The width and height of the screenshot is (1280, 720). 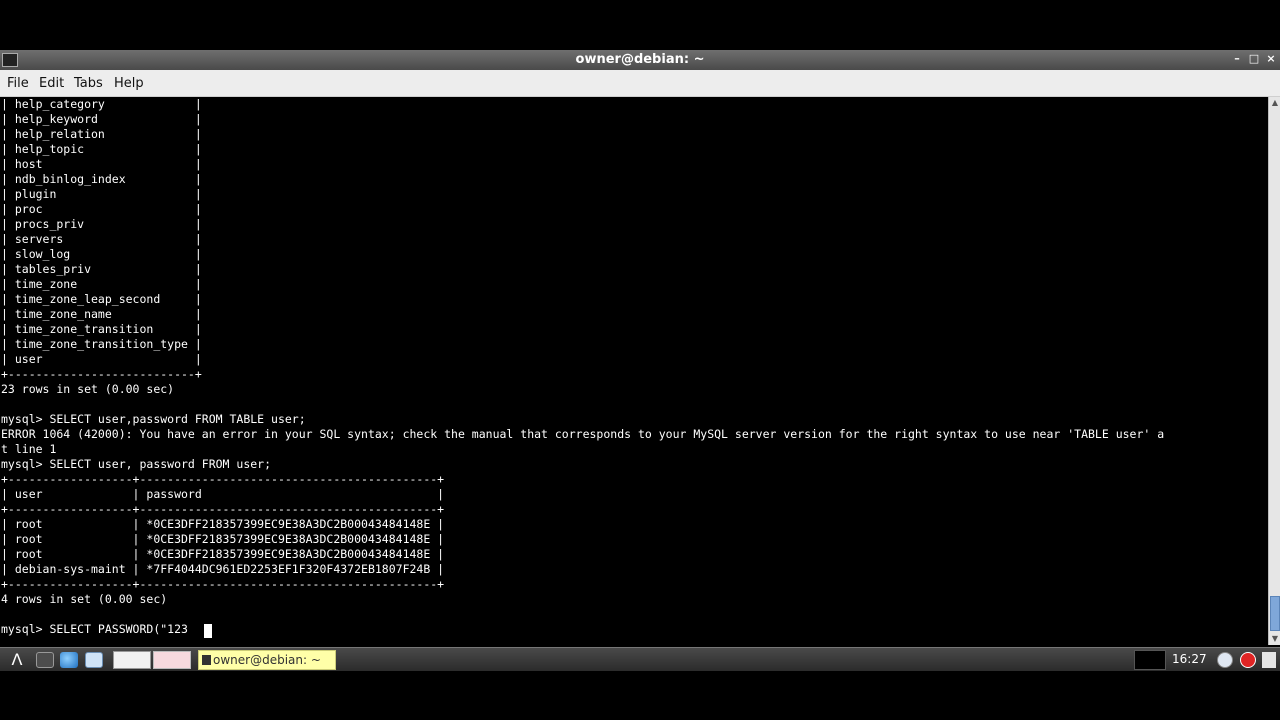 What do you see at coordinates (17, 660) in the screenshot?
I see `start-menu-icon: Λ` at bounding box center [17, 660].